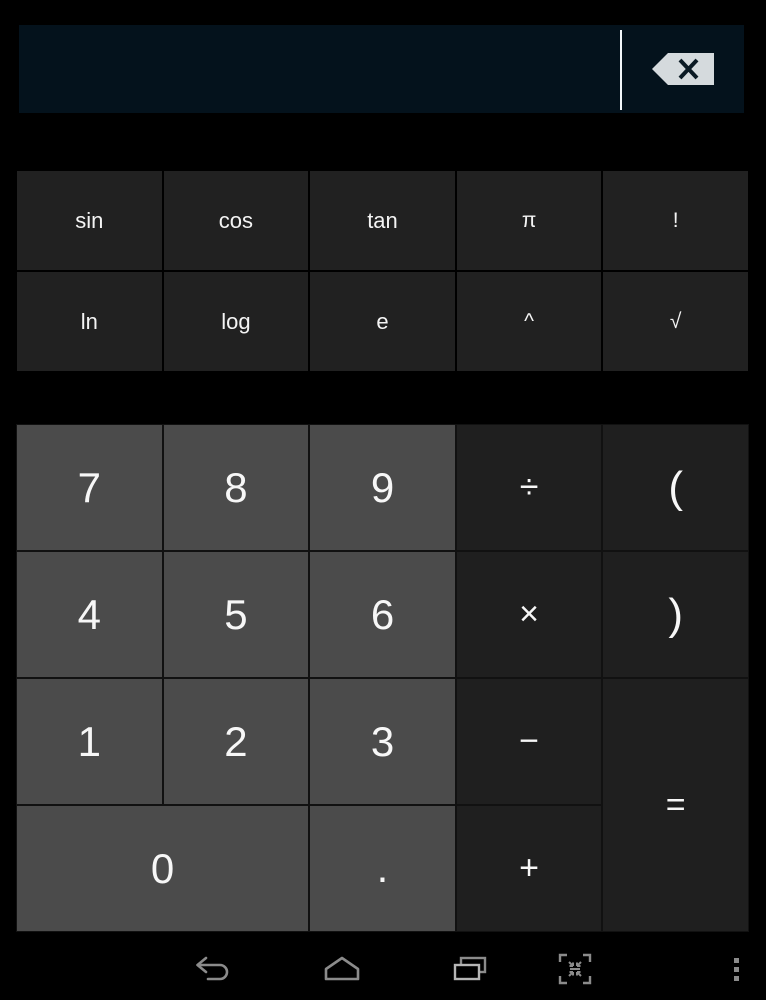 The image size is (766, 1000). I want to click on display-actions, so click(683, 69).